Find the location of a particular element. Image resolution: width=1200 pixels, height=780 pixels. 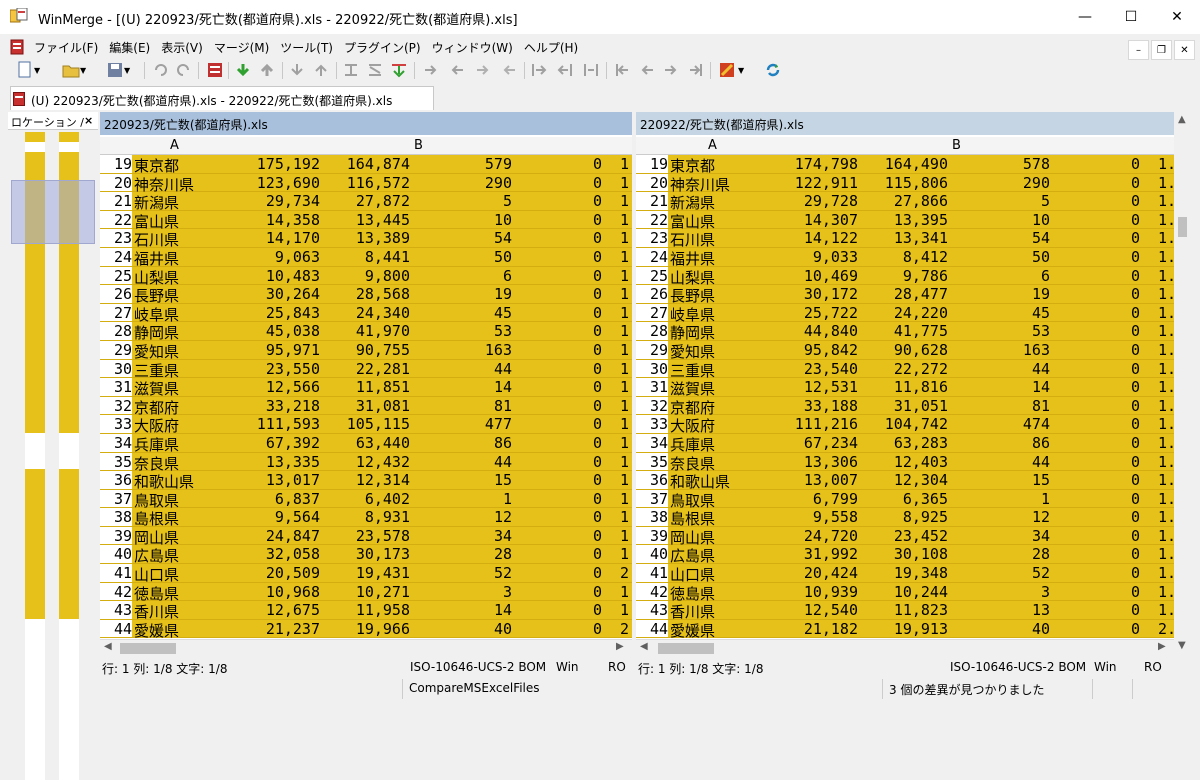

table-row: 43香川県12,67511,9581401. is located at coordinates (366, 611).